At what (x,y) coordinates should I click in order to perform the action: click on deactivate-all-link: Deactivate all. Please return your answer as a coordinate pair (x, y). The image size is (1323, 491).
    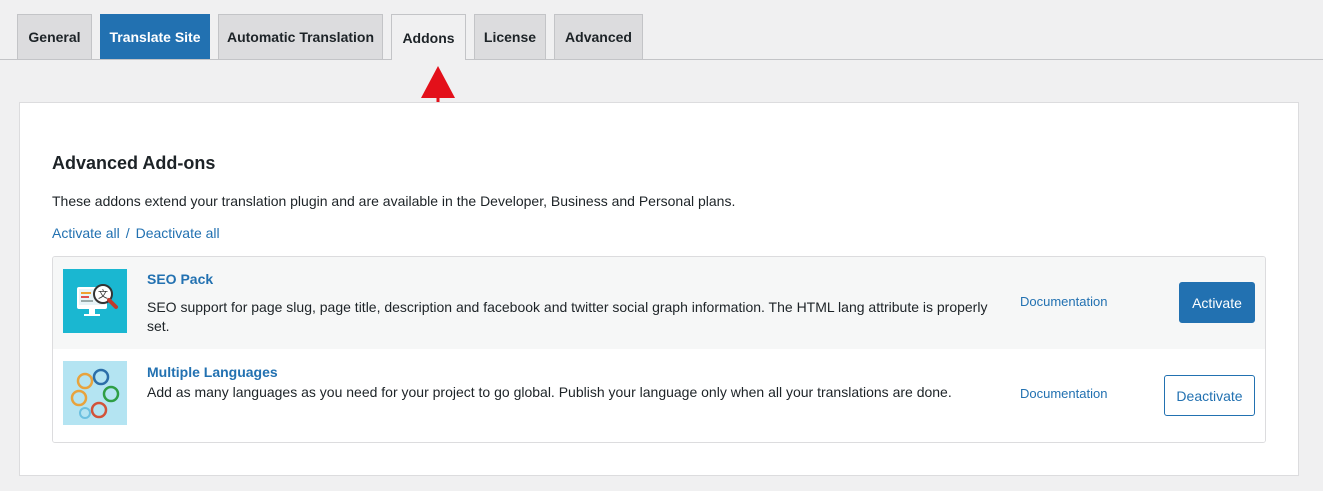
    Looking at the image, I should click on (178, 233).